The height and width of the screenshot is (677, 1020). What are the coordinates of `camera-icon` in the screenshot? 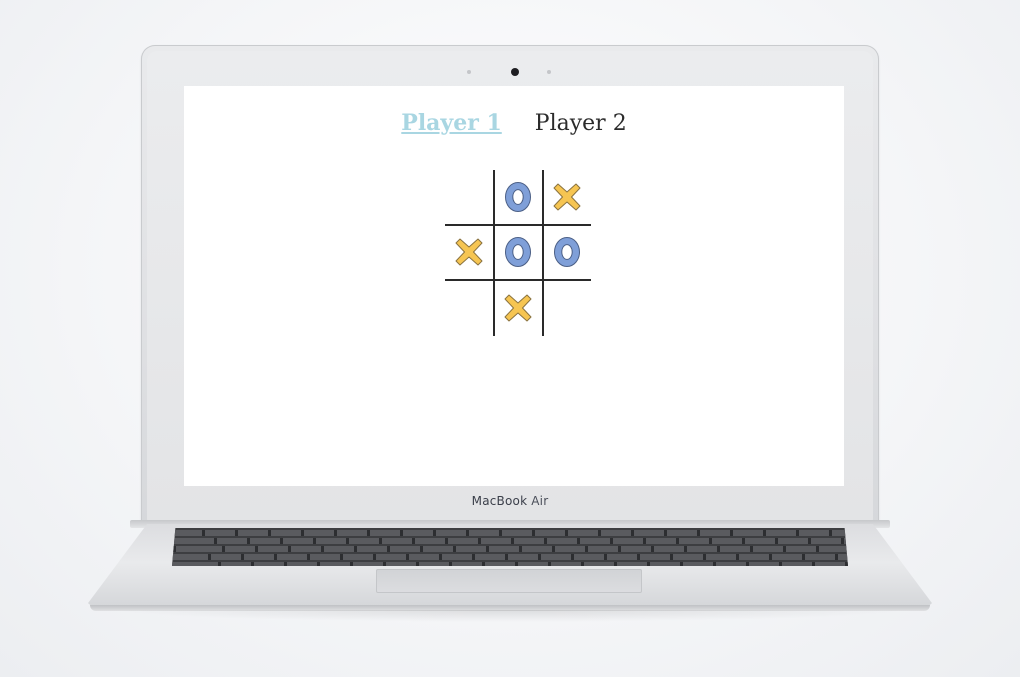 It's located at (515, 72).